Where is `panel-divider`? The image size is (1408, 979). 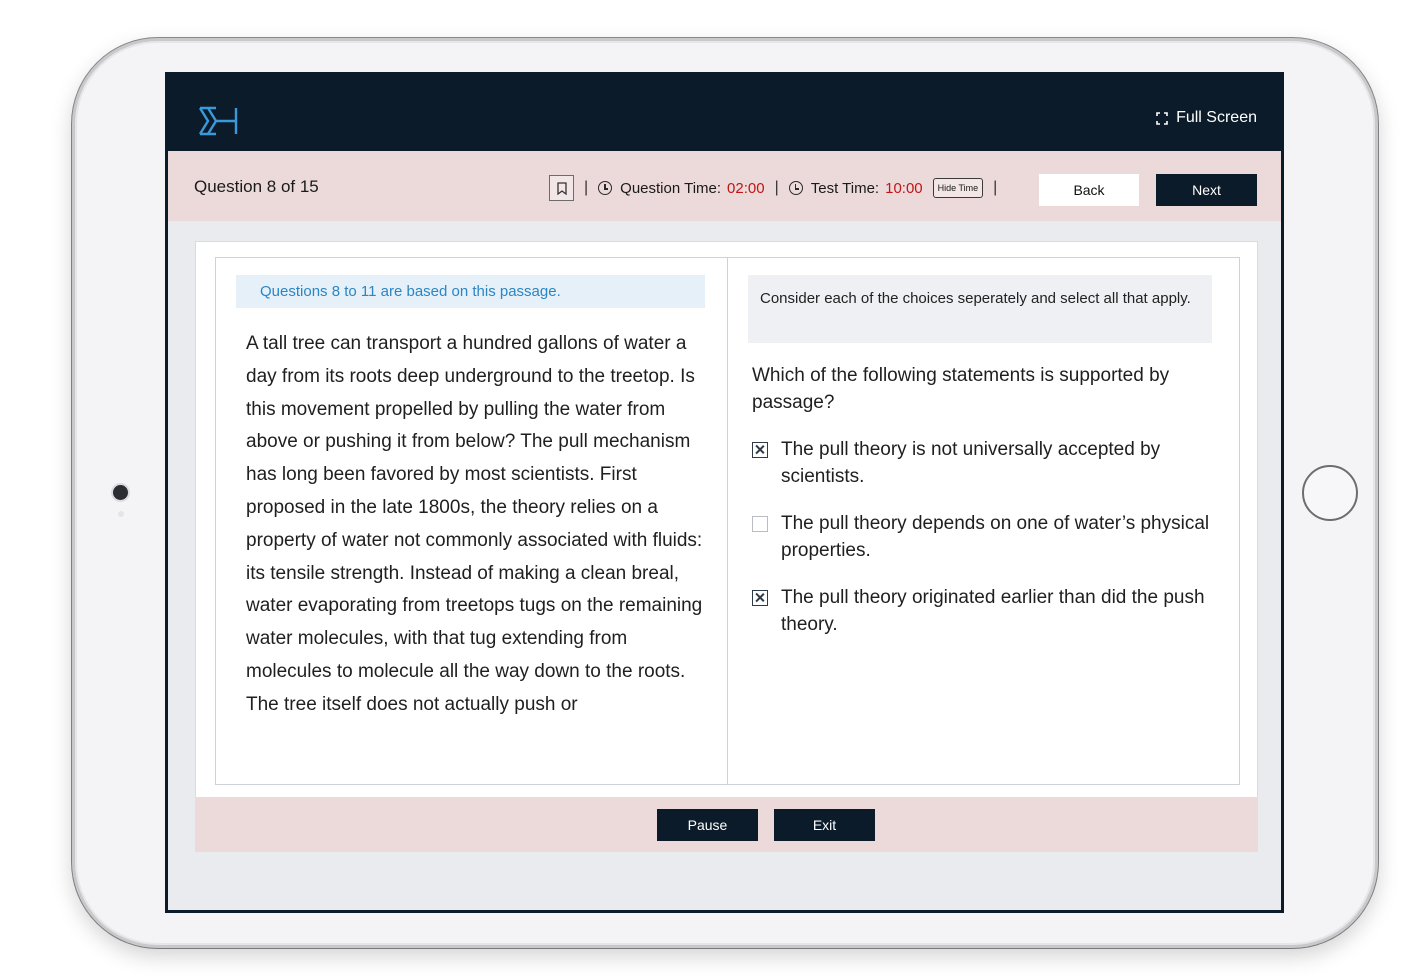 panel-divider is located at coordinates (727, 521).